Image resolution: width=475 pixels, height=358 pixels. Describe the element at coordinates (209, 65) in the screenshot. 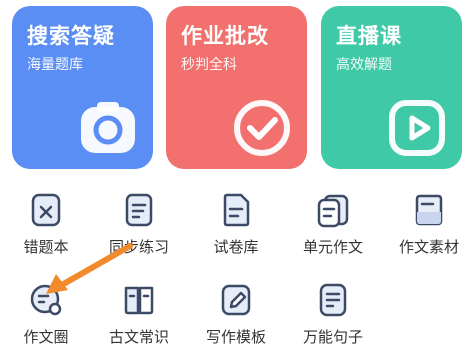

I see `homework-check-subtitle: 秒判全科` at that location.